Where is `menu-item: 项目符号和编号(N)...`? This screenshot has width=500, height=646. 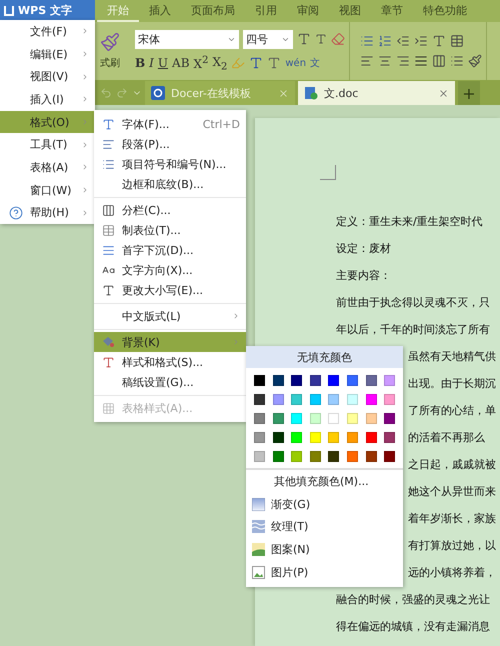 menu-item: 项目符号和编号(N)... is located at coordinates (170, 164).